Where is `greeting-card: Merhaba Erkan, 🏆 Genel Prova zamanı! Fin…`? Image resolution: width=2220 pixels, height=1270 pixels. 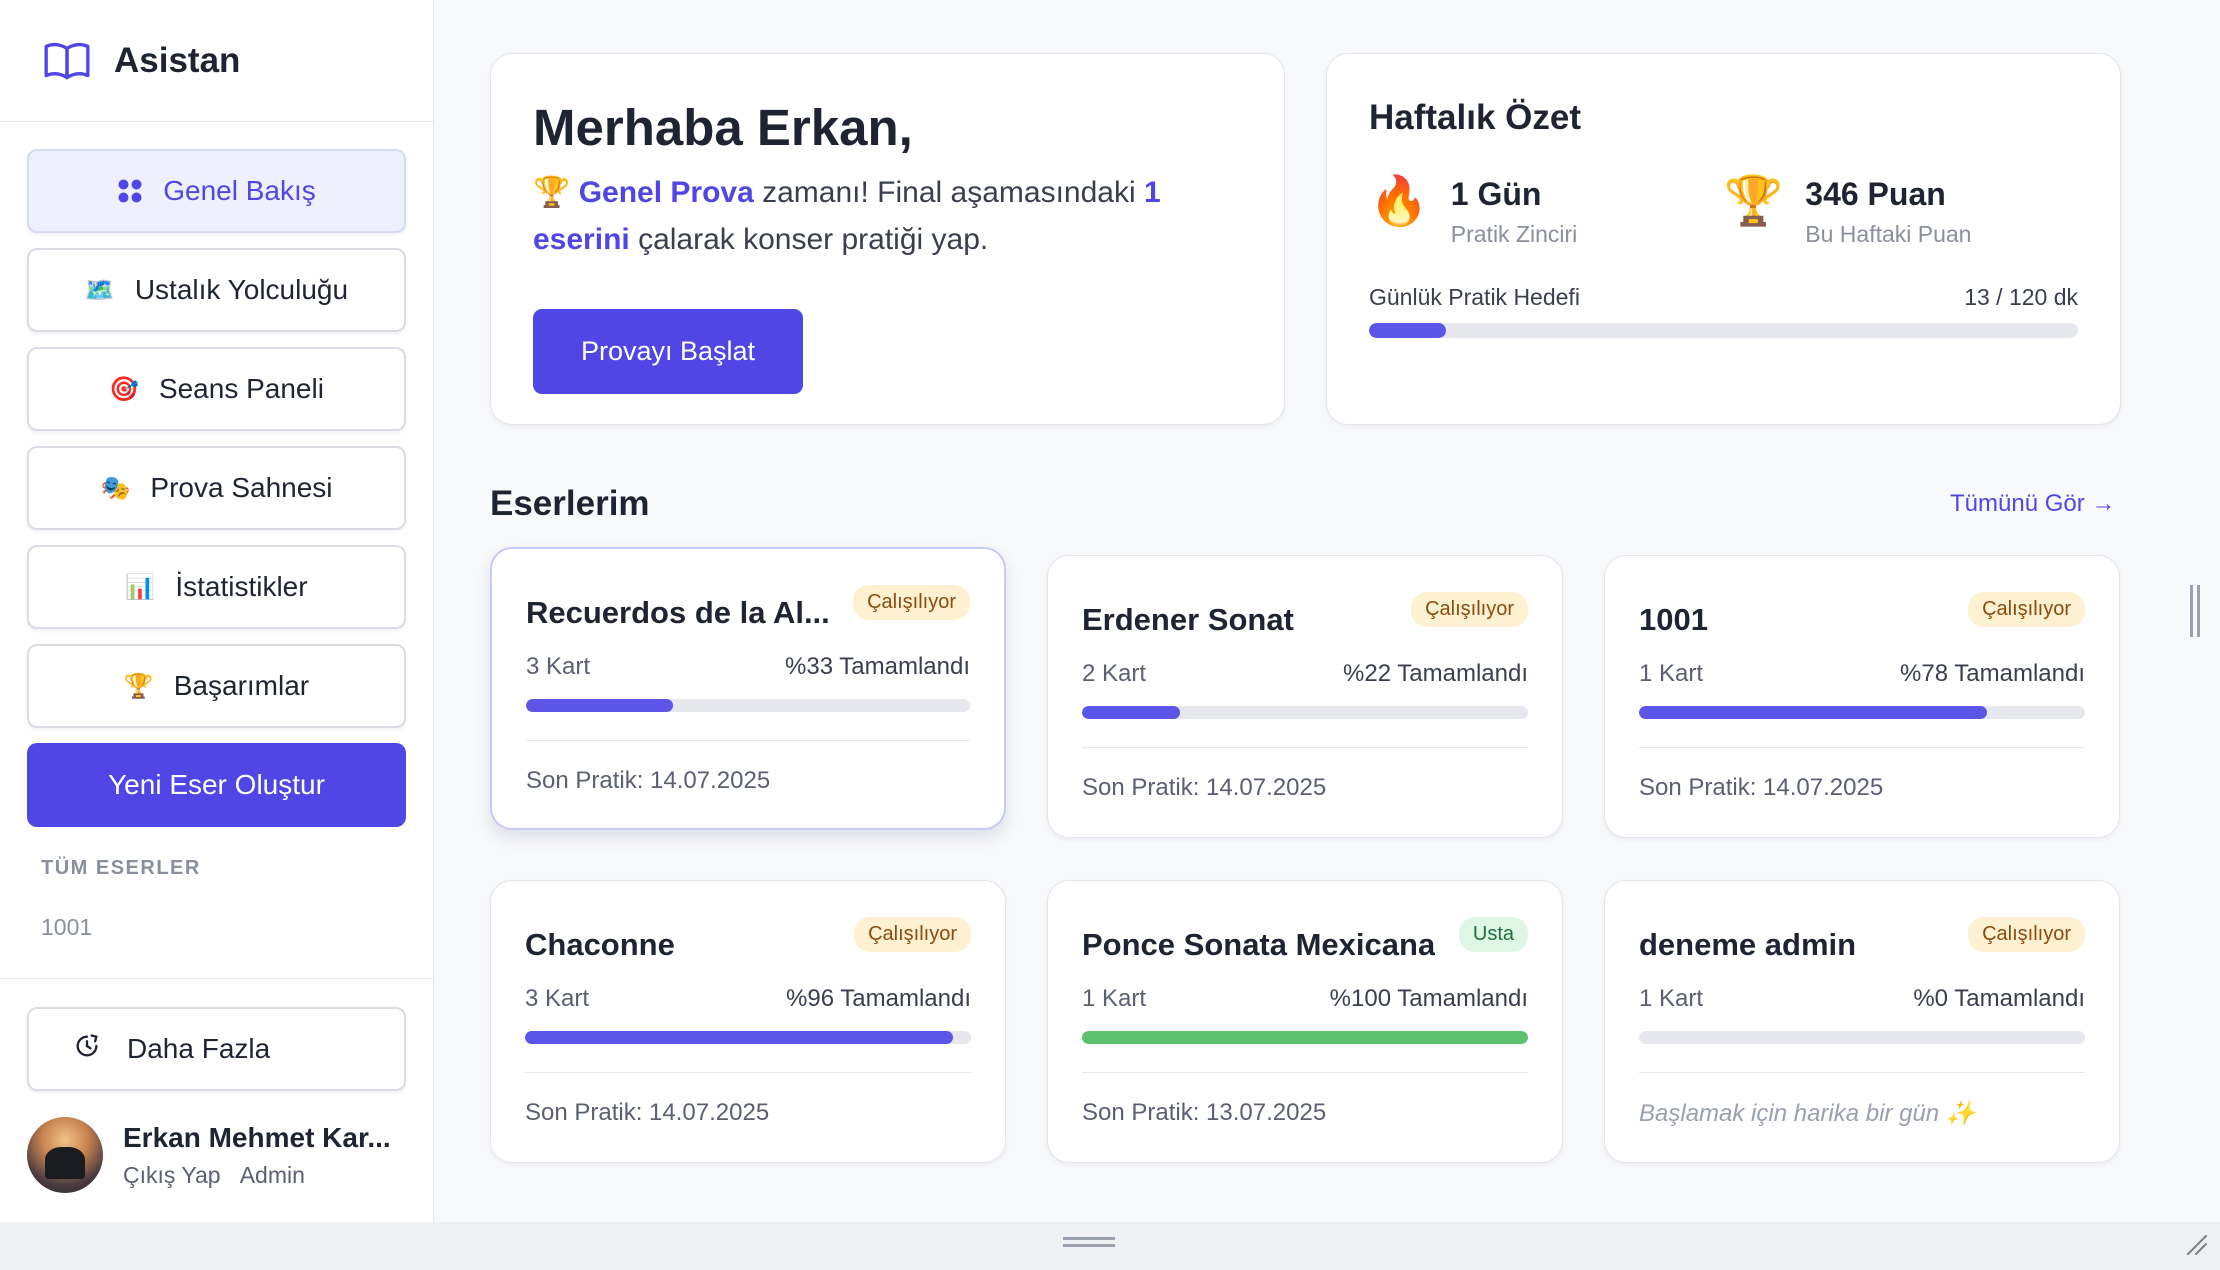 greeting-card: Merhaba Erkan, 🏆 Genel Prova zamanı! Fin… is located at coordinates (887, 239).